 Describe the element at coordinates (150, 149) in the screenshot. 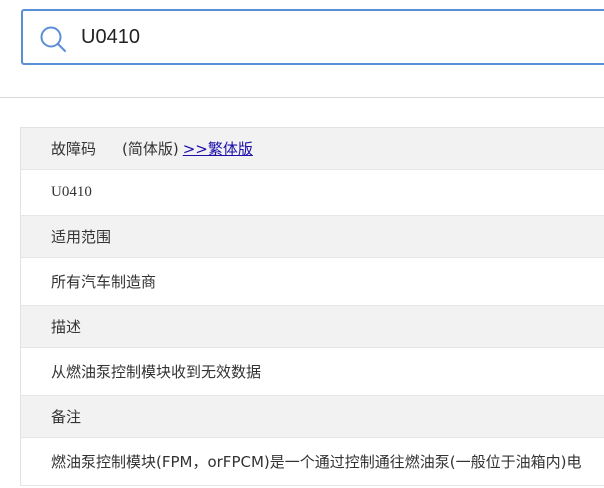

I see `simplified-label: (简体版)` at that location.